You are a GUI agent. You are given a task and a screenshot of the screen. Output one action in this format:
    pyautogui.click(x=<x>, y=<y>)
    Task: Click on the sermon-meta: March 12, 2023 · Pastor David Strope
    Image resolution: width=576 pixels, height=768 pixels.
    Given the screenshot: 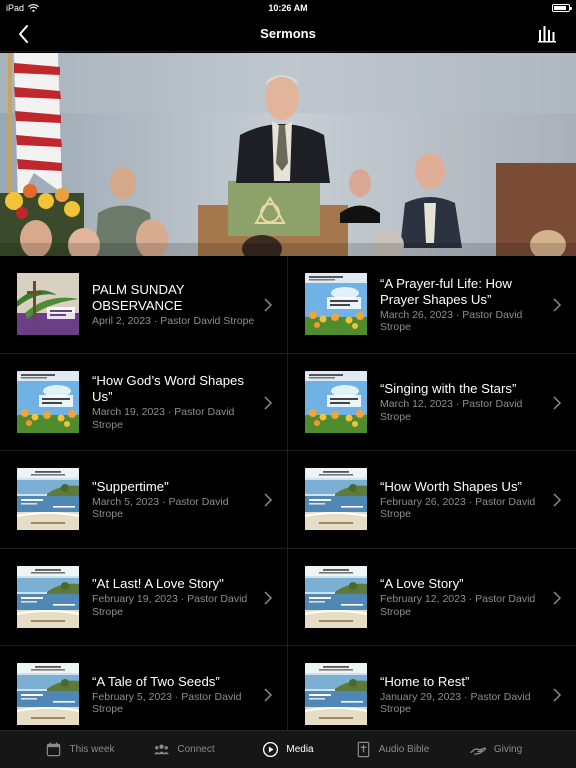 What is the action you would take?
    pyautogui.click(x=451, y=410)
    